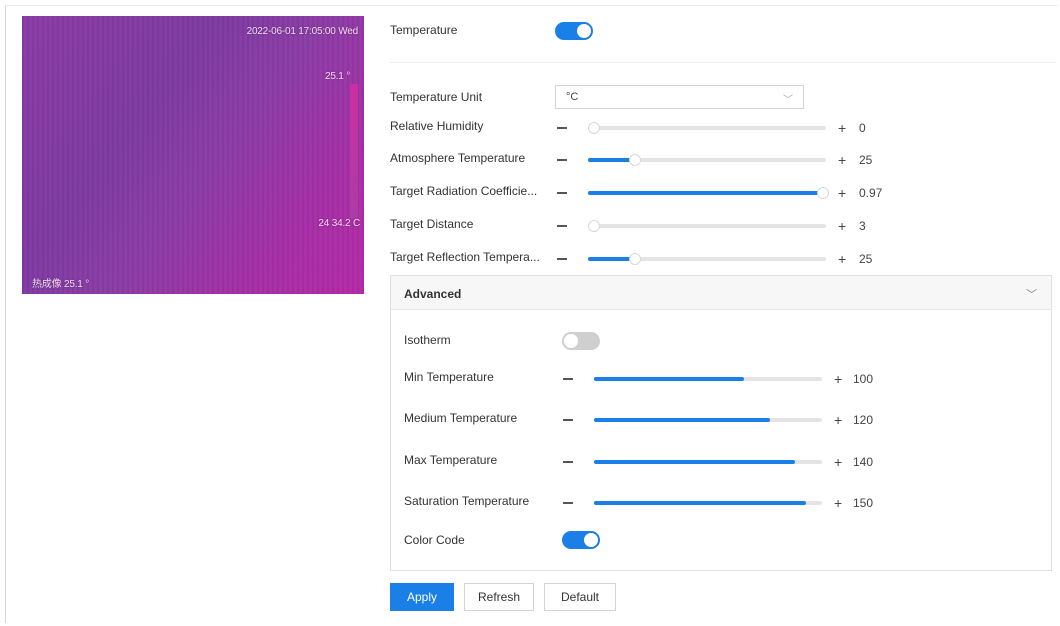  What do you see at coordinates (422, 597) in the screenshot?
I see `apply-button: Apply` at bounding box center [422, 597].